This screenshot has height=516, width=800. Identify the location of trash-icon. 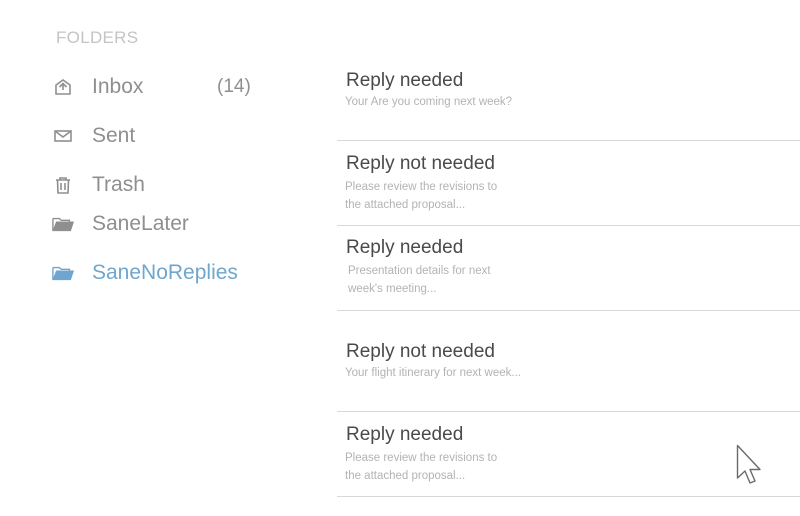
(63, 185).